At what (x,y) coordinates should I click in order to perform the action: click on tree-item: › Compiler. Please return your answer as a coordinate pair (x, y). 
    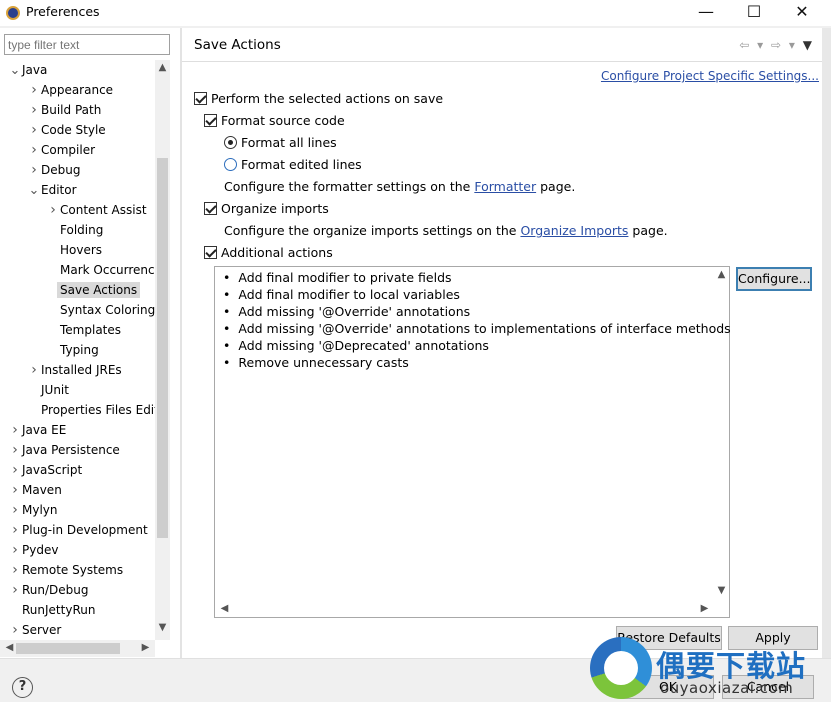
    Looking at the image, I should click on (61, 150).